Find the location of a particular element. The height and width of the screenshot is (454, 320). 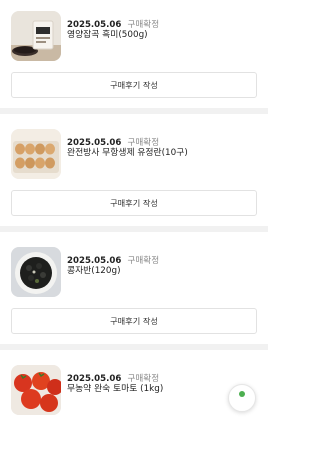

order-status: 구매확정 is located at coordinates (143, 261).